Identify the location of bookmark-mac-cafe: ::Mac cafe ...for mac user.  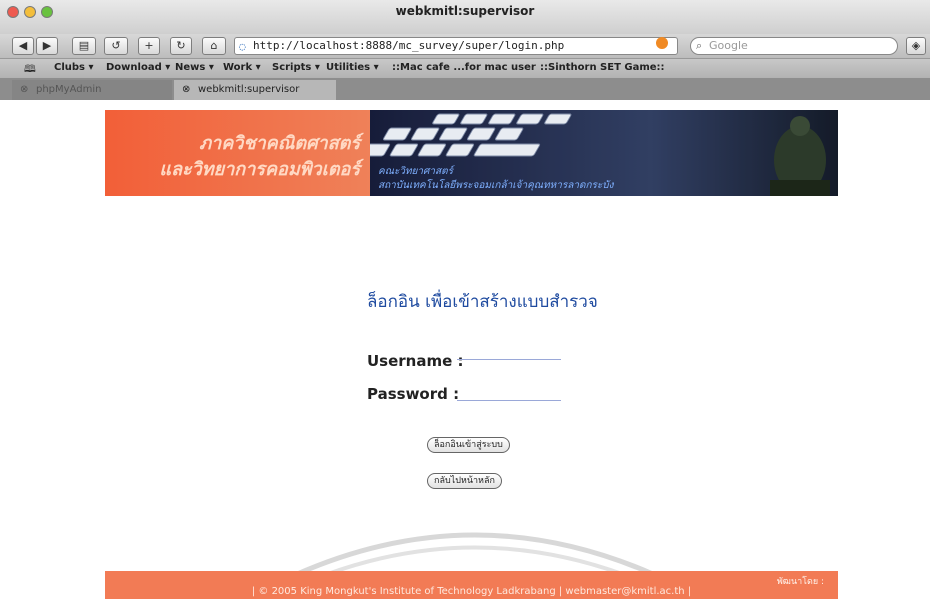
(464, 67).